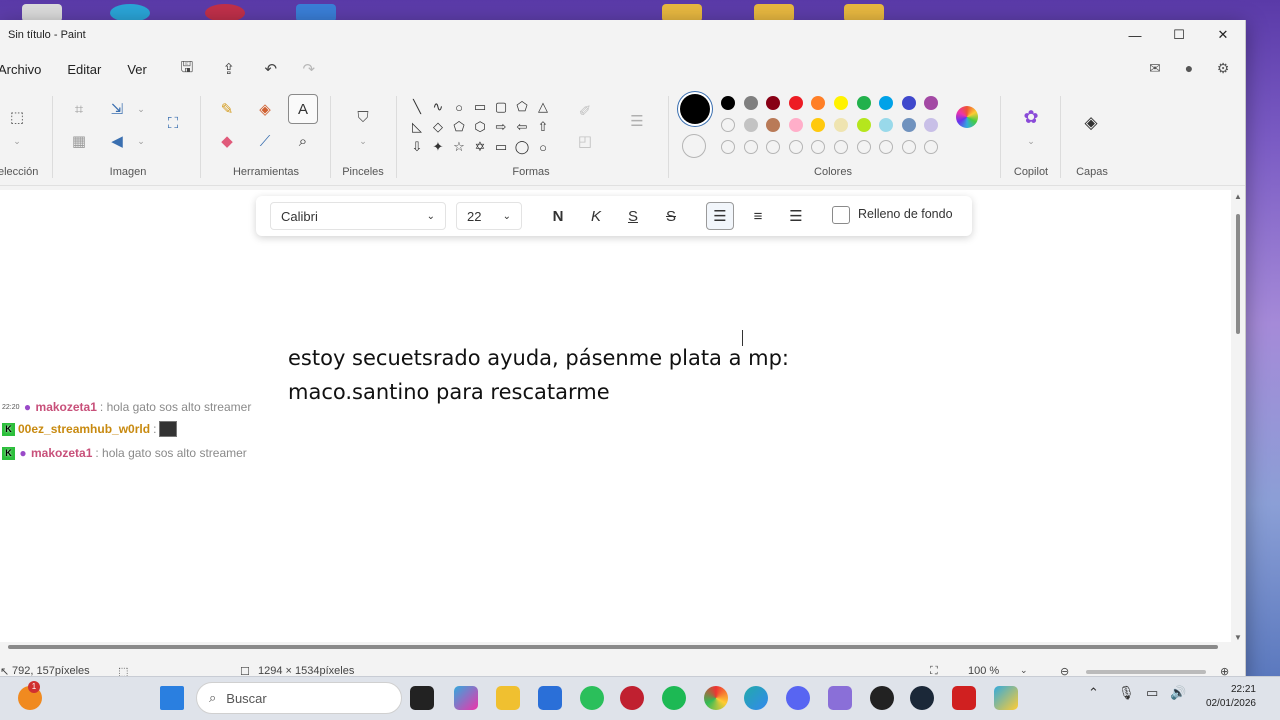  What do you see at coordinates (637, 121) in the screenshot?
I see `size-icon: ☰` at bounding box center [637, 121].